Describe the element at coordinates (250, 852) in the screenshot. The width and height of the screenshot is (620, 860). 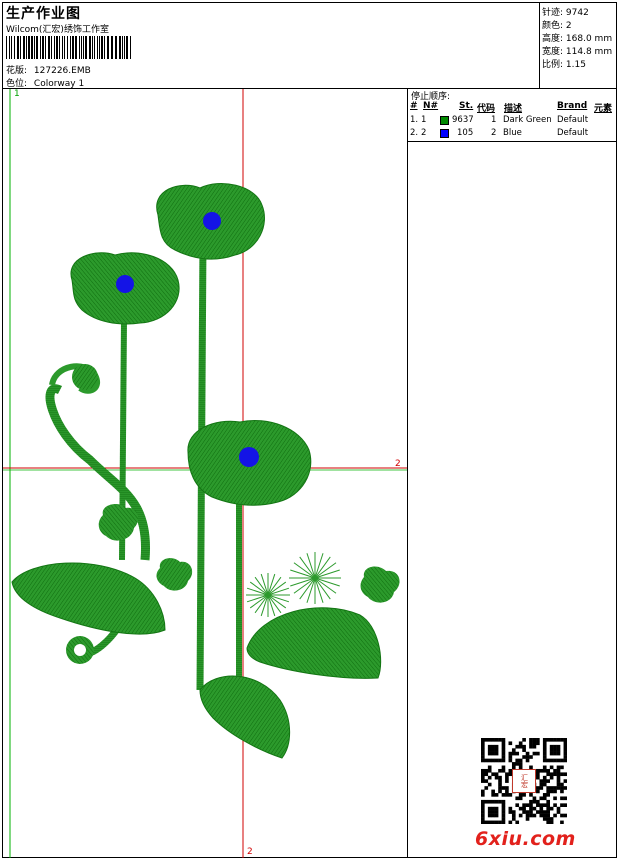
I see `axis-marker-bottom: 2` at that location.